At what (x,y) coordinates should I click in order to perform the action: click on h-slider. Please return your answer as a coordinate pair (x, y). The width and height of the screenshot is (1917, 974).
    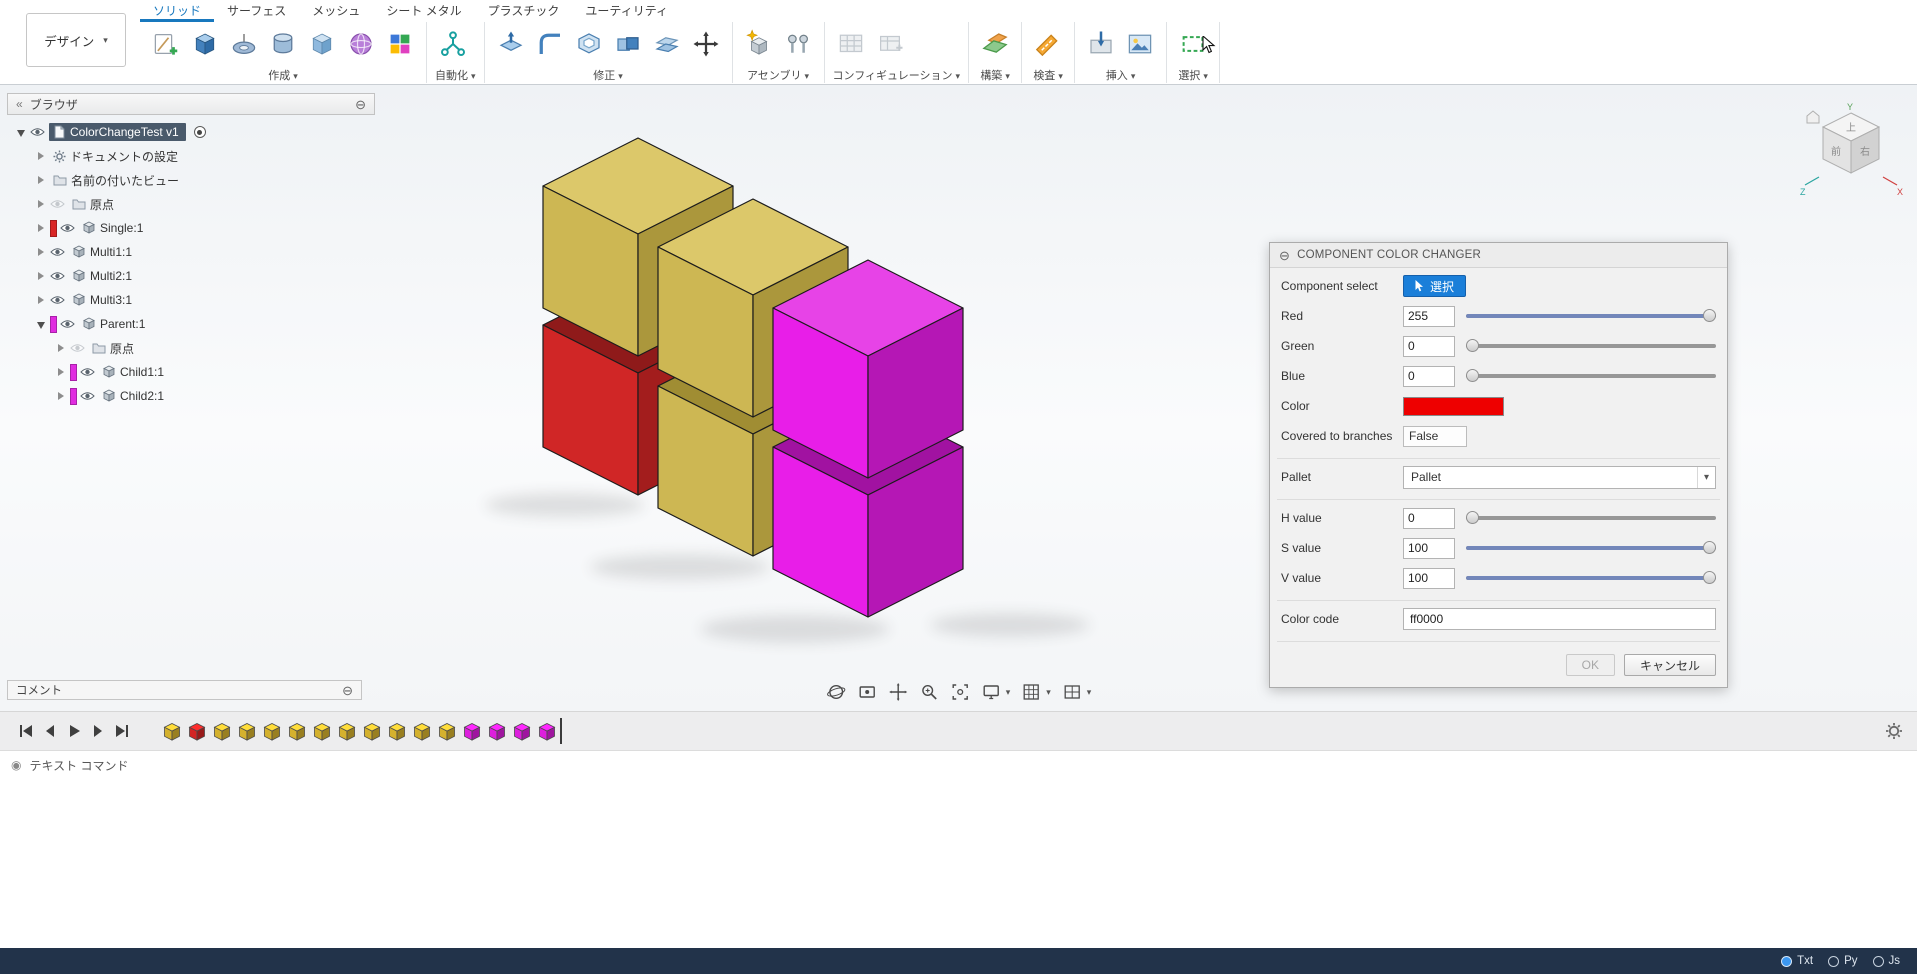
    Looking at the image, I should click on (1591, 518).